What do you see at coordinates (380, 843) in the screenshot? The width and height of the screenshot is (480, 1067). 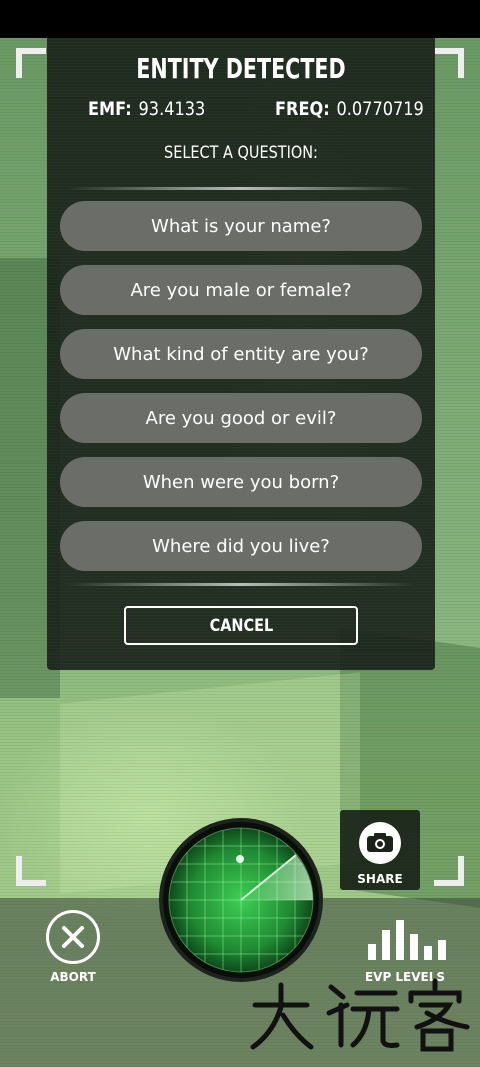 I see `camera-icon` at bounding box center [380, 843].